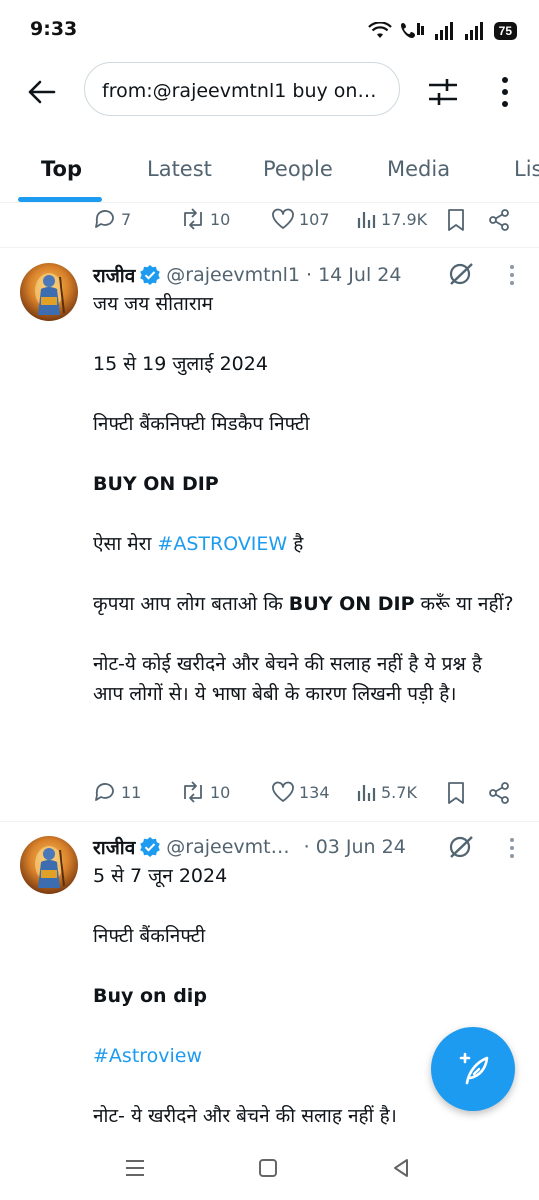 This screenshot has height=1200, width=539. I want to click on like-count: 134, so click(314, 792).